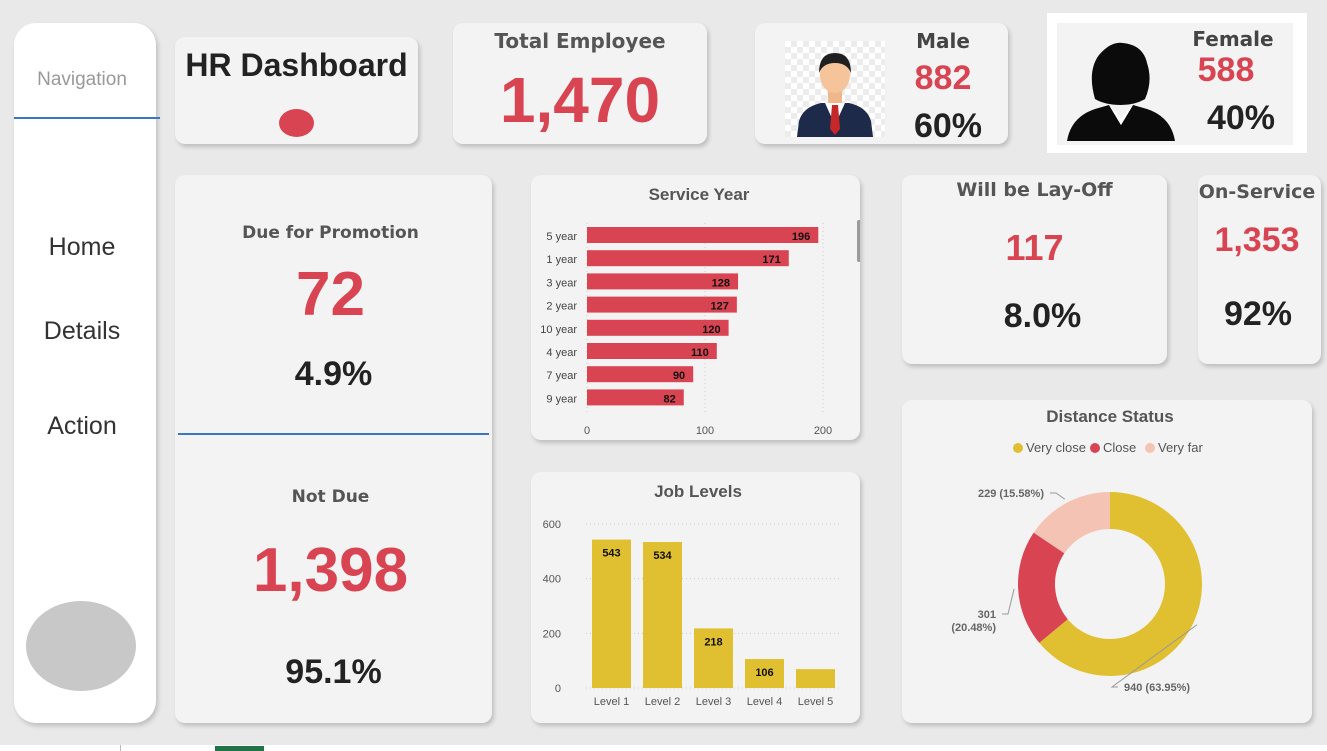 The width and height of the screenshot is (1327, 751). I want to click on layoff-label: Will be Lay-Off, so click(1034, 190).